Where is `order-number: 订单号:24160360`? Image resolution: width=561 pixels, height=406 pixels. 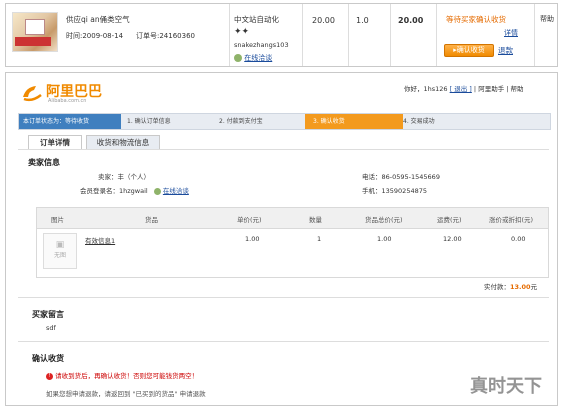
order-number: 订单号:24160360 is located at coordinates (165, 36).